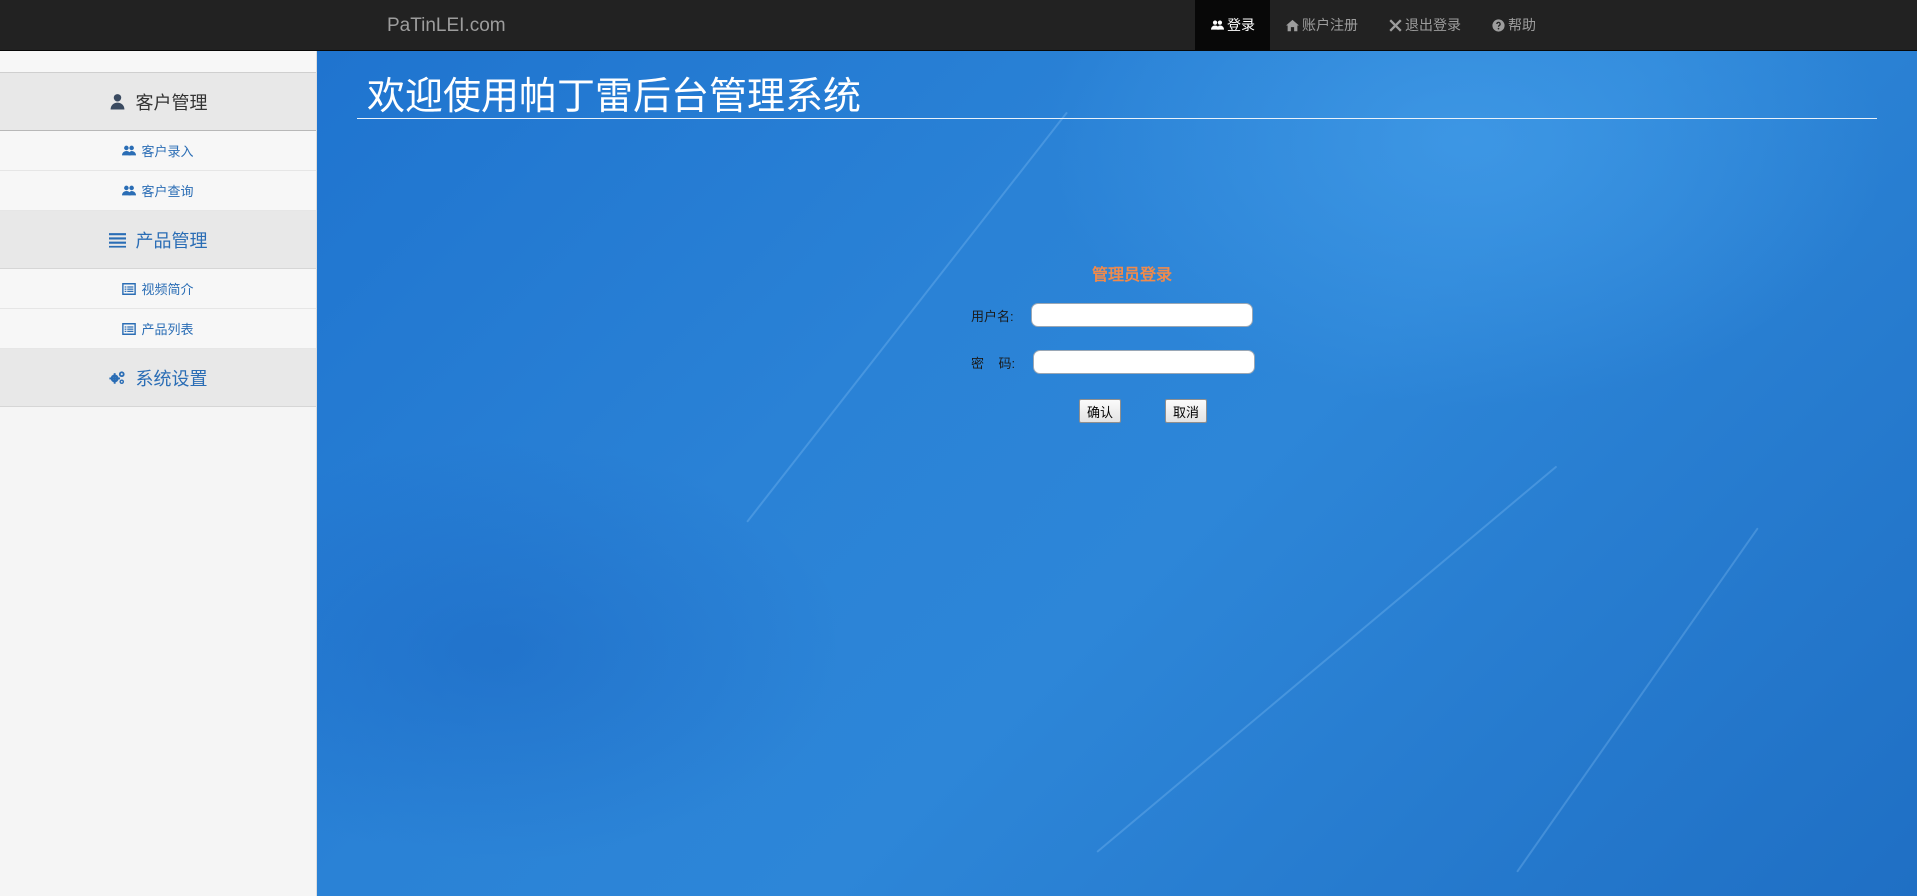 Image resolution: width=1917 pixels, height=896 pixels. I want to click on sidebar-group-product: 产品管理, so click(158, 240).